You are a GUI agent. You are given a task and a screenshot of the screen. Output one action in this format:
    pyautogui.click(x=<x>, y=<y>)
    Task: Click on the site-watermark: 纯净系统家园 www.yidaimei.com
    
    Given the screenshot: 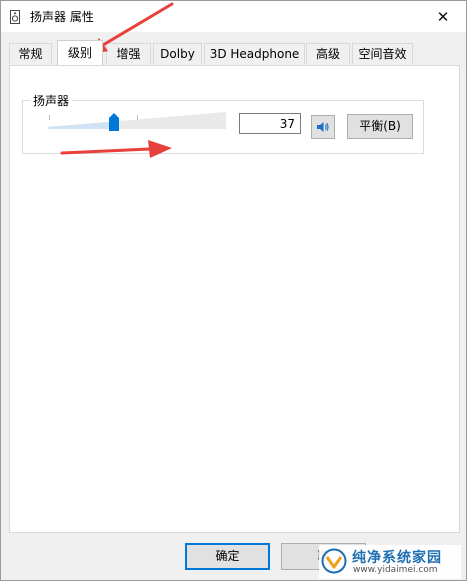 What is the action you would take?
    pyautogui.click(x=390, y=562)
    